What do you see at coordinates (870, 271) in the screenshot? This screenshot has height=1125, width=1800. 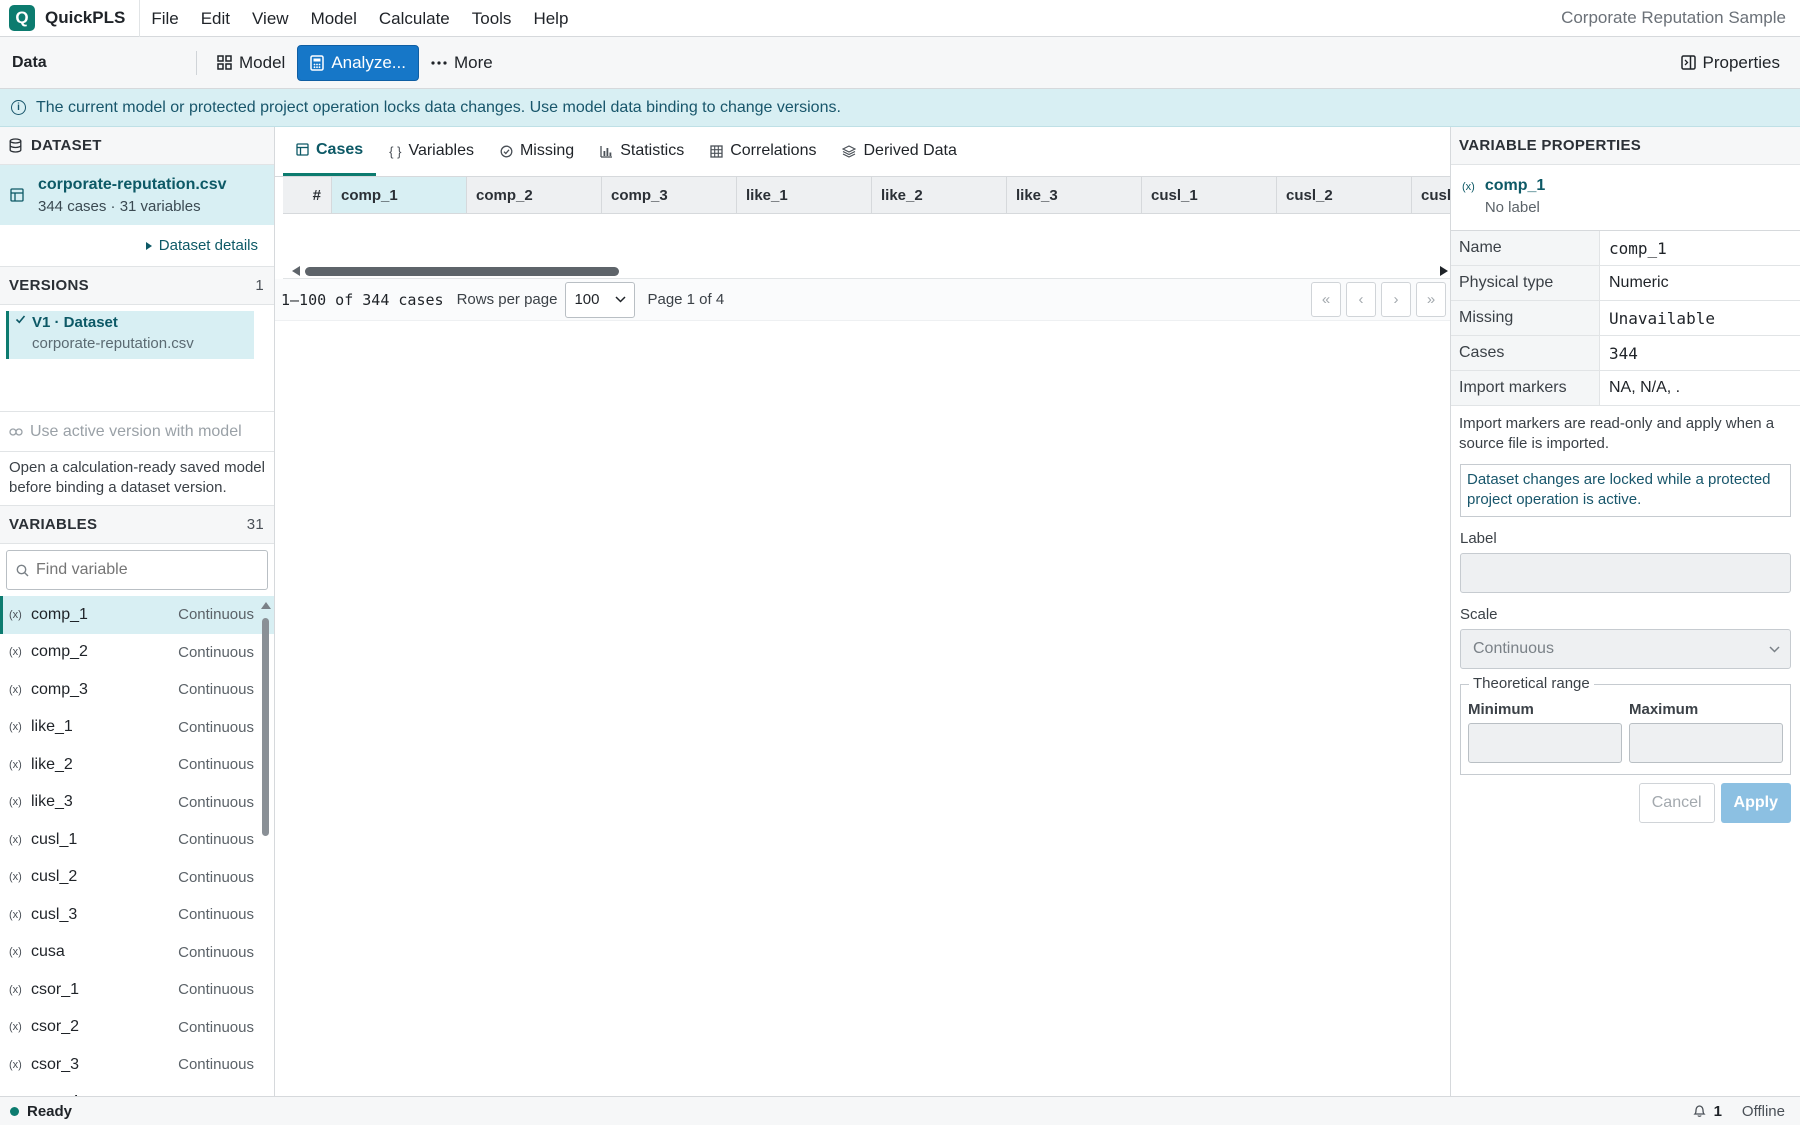 I see `horizontal-scrollbar` at bounding box center [870, 271].